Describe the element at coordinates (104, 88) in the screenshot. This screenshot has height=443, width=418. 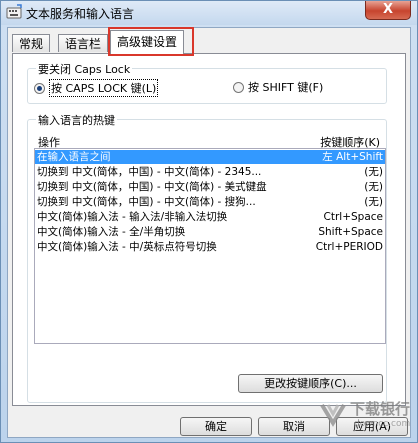
I see `caps-lock-option-label: 按 CAPS LOCK 键(L)` at that location.